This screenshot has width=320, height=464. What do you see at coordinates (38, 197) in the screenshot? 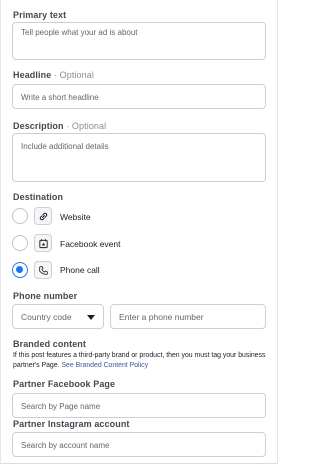
I see `destination-label: Destination` at bounding box center [38, 197].